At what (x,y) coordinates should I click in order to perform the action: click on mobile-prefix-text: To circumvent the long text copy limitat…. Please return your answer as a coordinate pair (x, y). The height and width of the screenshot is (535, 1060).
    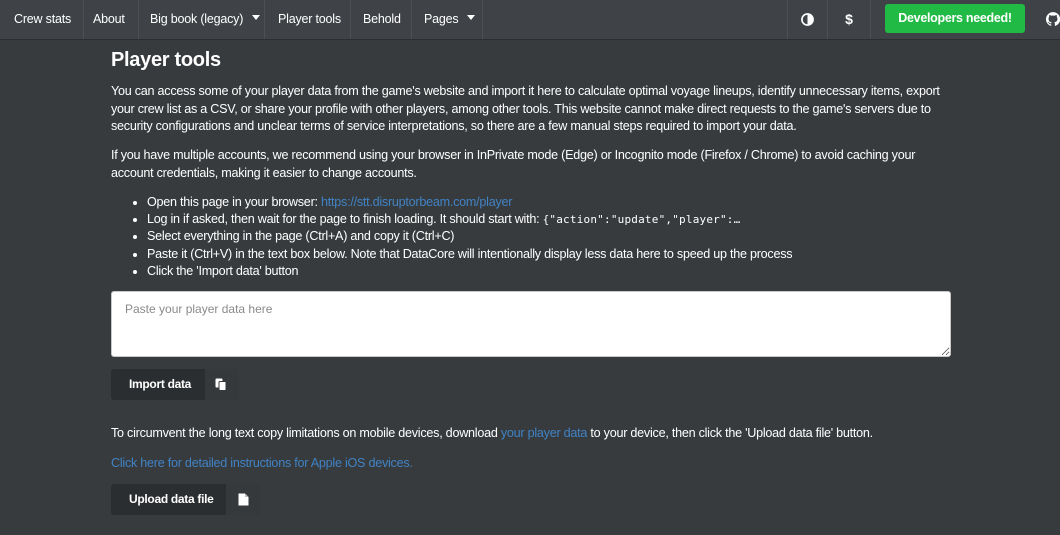
    Looking at the image, I should click on (306, 433).